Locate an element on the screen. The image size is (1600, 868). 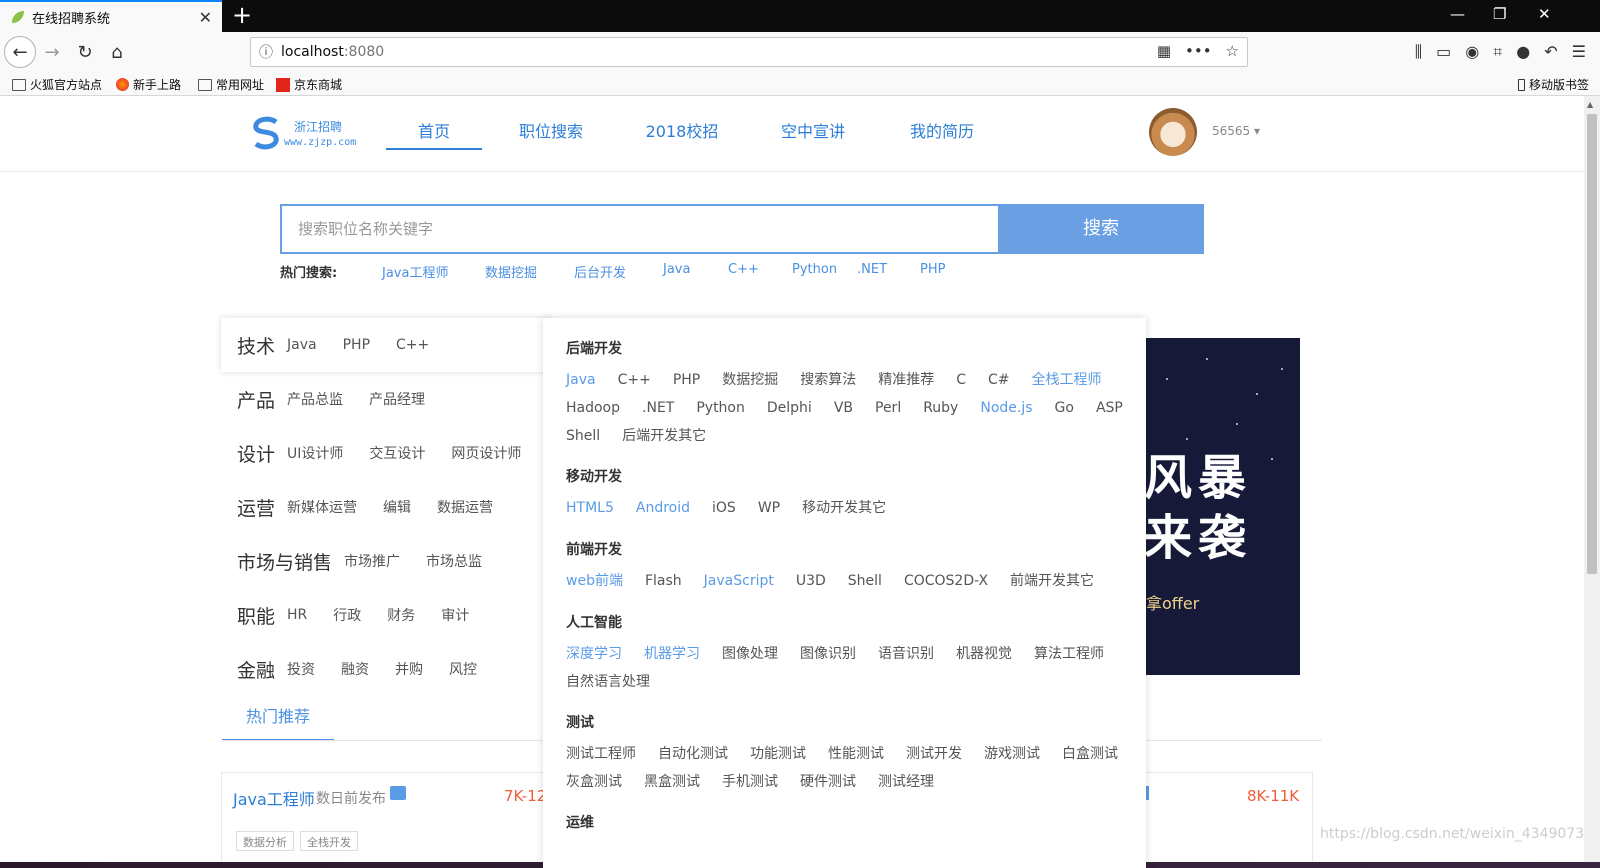
dropdown-item: 测试经理 is located at coordinates (906, 786).